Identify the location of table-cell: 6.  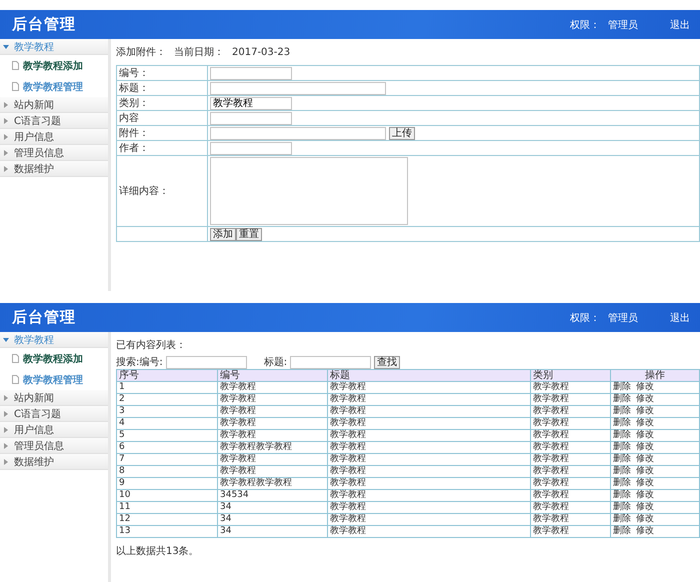
(167, 448).